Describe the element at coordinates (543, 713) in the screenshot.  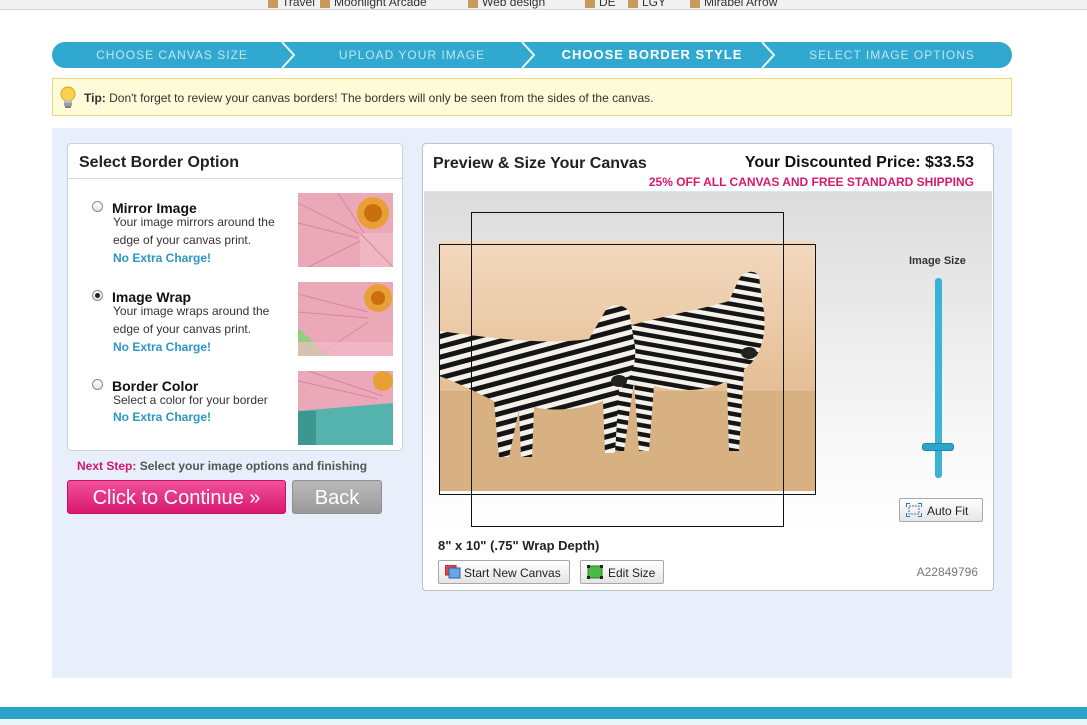
I see `footer-bar` at that location.